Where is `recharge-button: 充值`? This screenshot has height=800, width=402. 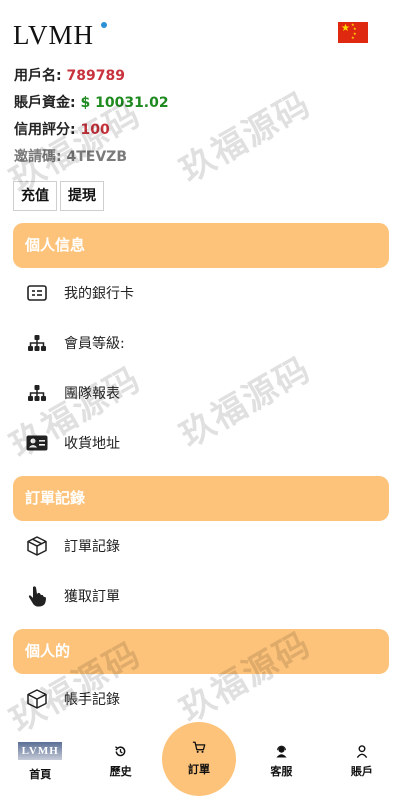
recharge-button: 充值 is located at coordinates (35, 196).